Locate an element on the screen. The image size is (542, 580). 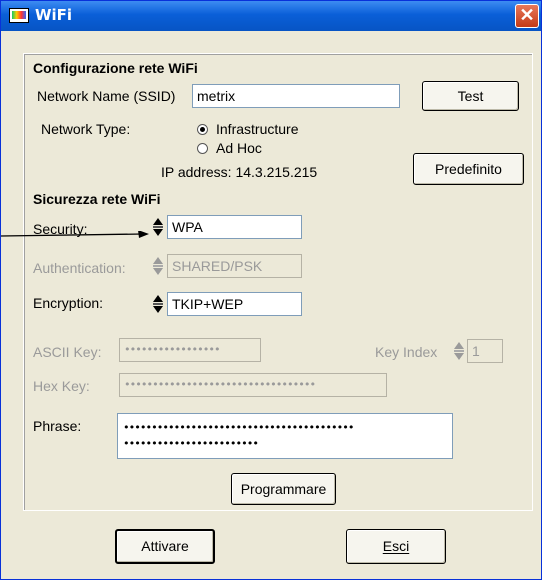
exit-button: Esci is located at coordinates (396, 546).